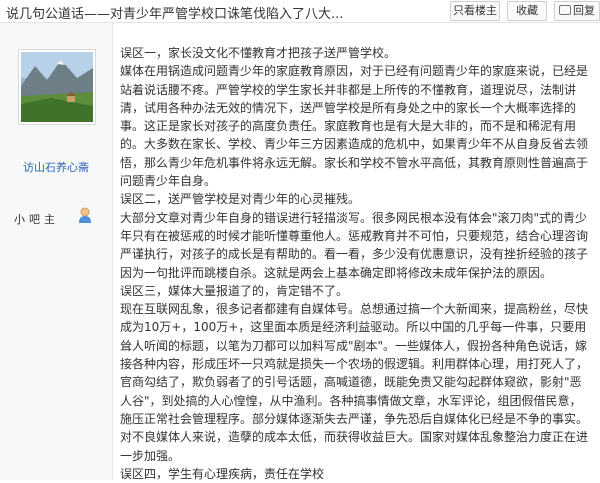 The width and height of the screenshot is (600, 483). What do you see at coordinates (56, 167) in the screenshot?
I see `author-username: 访山石养心斋` at bounding box center [56, 167].